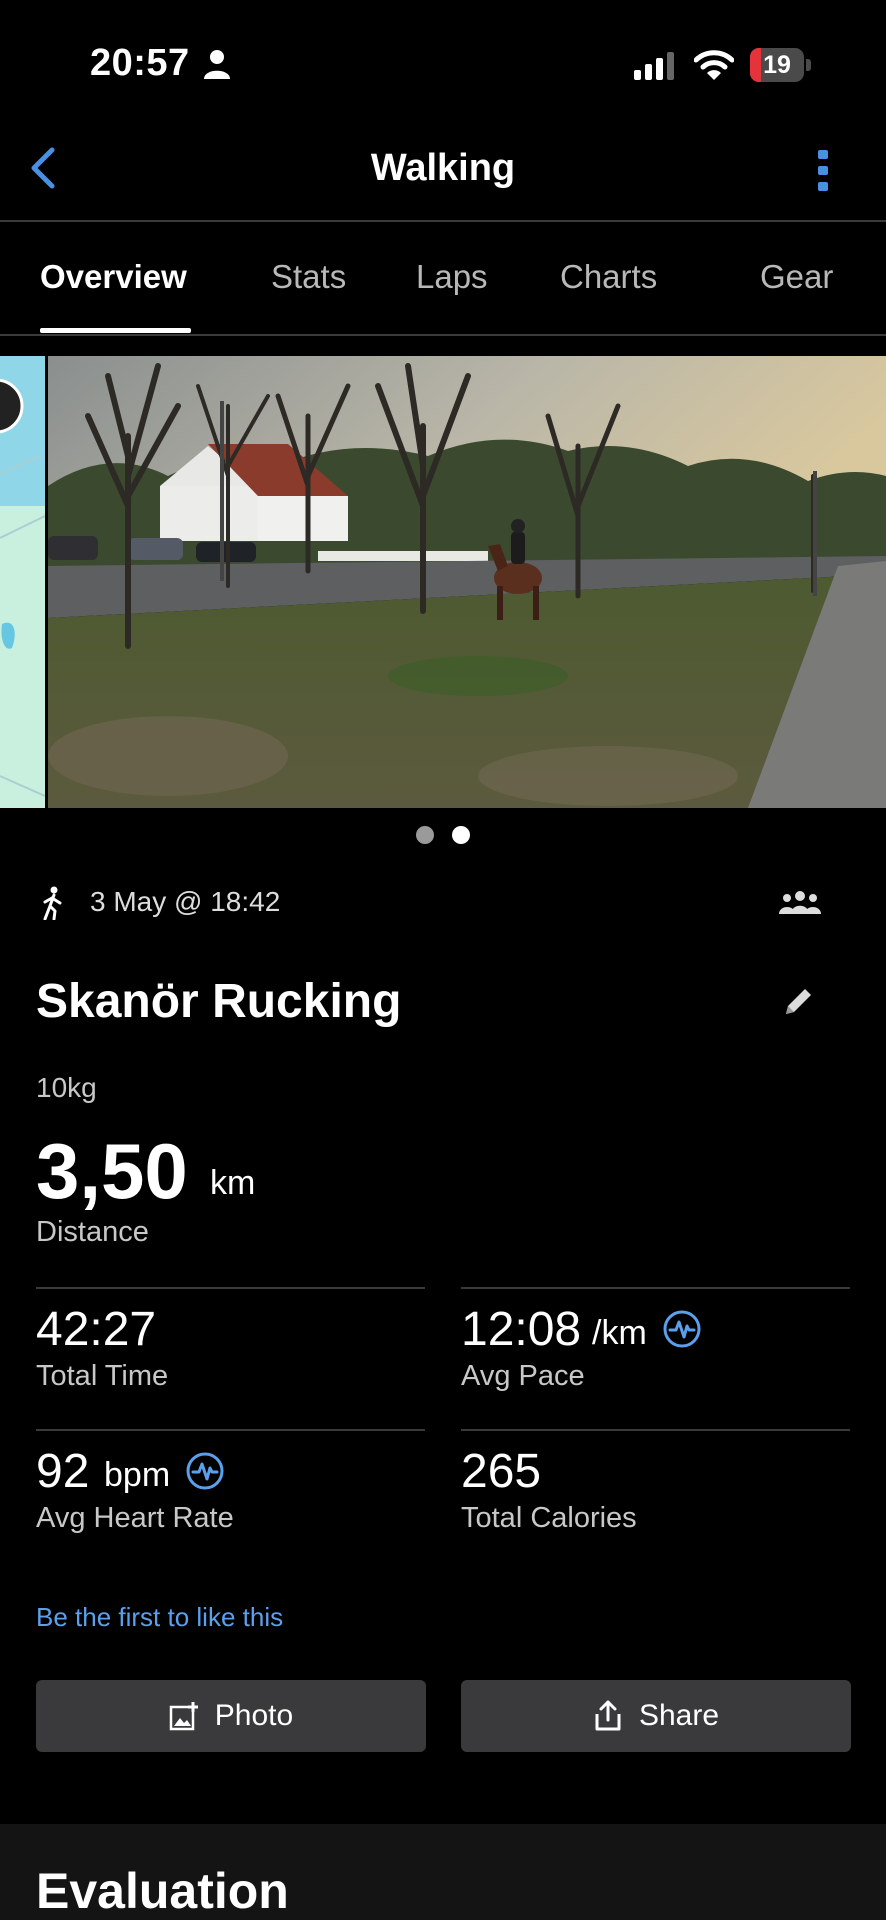 The image size is (886, 1920). What do you see at coordinates (777, 65) in the screenshot?
I see `battery-level: 19` at bounding box center [777, 65].